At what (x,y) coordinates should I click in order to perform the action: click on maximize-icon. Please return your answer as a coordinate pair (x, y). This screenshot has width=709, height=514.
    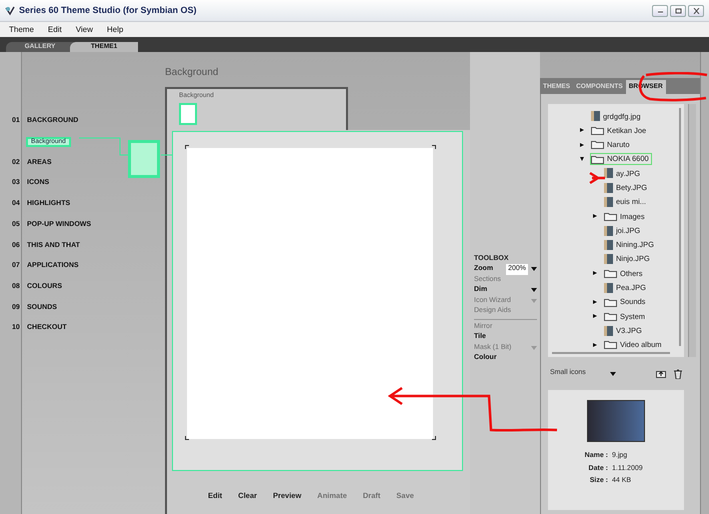
    Looking at the image, I should click on (678, 11).